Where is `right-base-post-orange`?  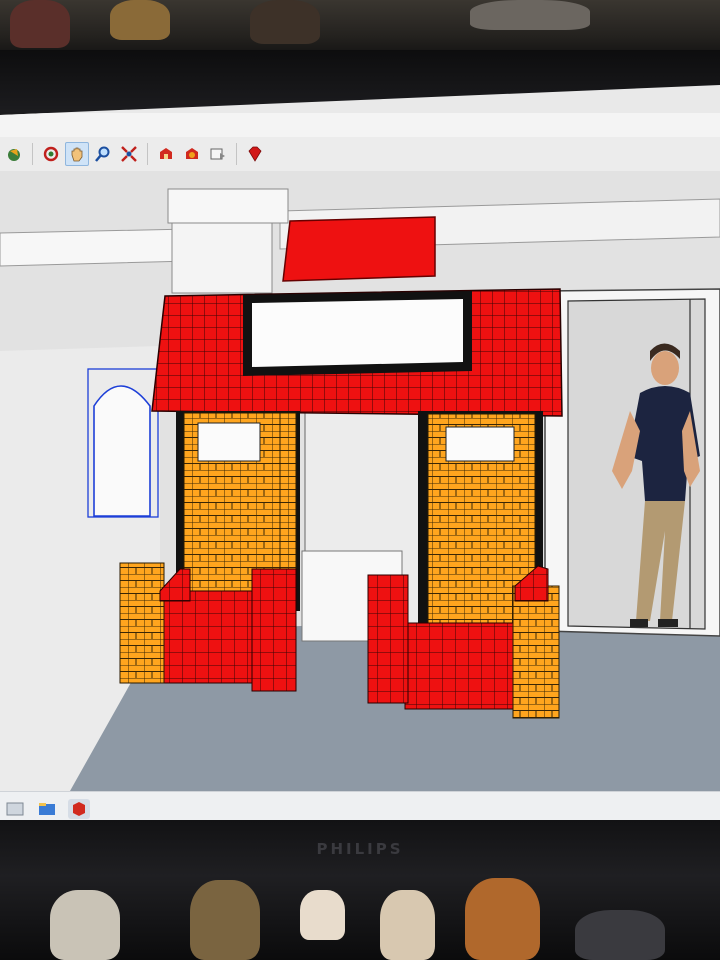 right-base-post-orange is located at coordinates (536, 652).